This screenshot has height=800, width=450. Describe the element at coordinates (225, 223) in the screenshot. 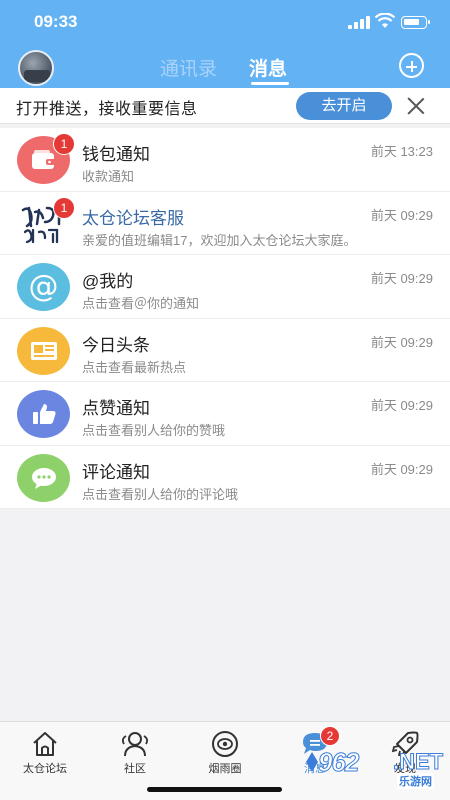

I see `message-row-customer-service: 1 太仓论坛客服 亲爱的值班编辑17，欢迎加入太仓论坛大家庭。 前天 09:29` at that location.